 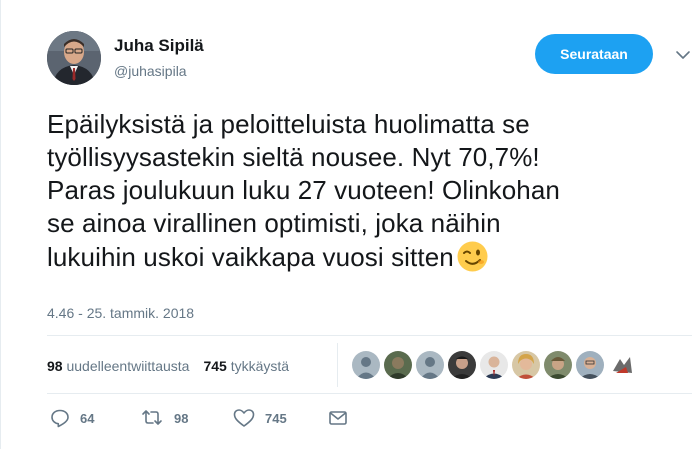 What do you see at coordinates (87, 418) in the screenshot?
I see `reply-count: 64` at bounding box center [87, 418].